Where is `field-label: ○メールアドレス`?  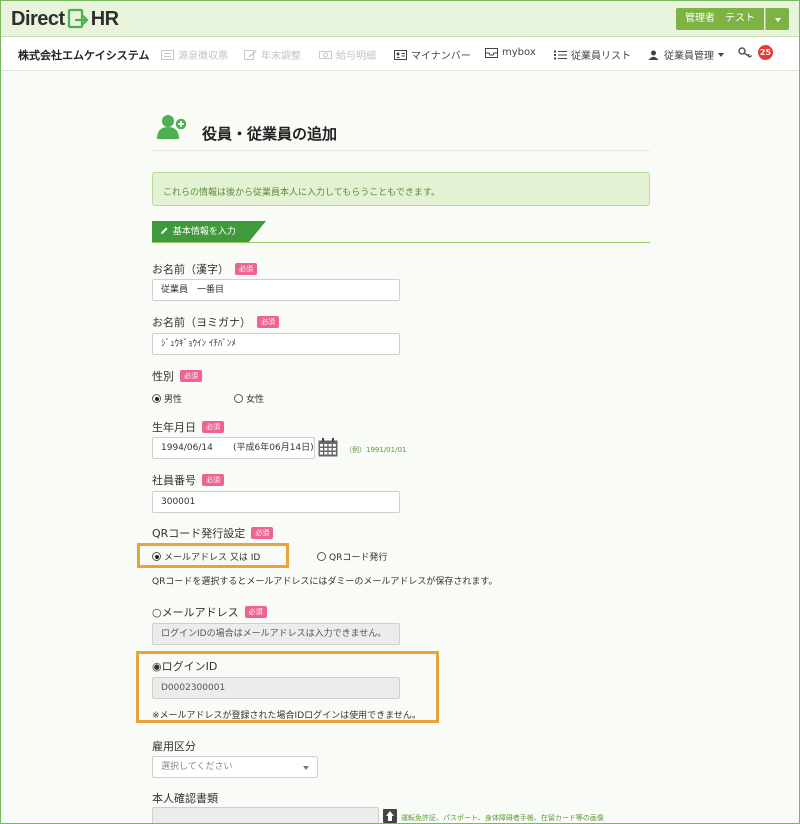 field-label: ○メールアドレス is located at coordinates (195, 612).